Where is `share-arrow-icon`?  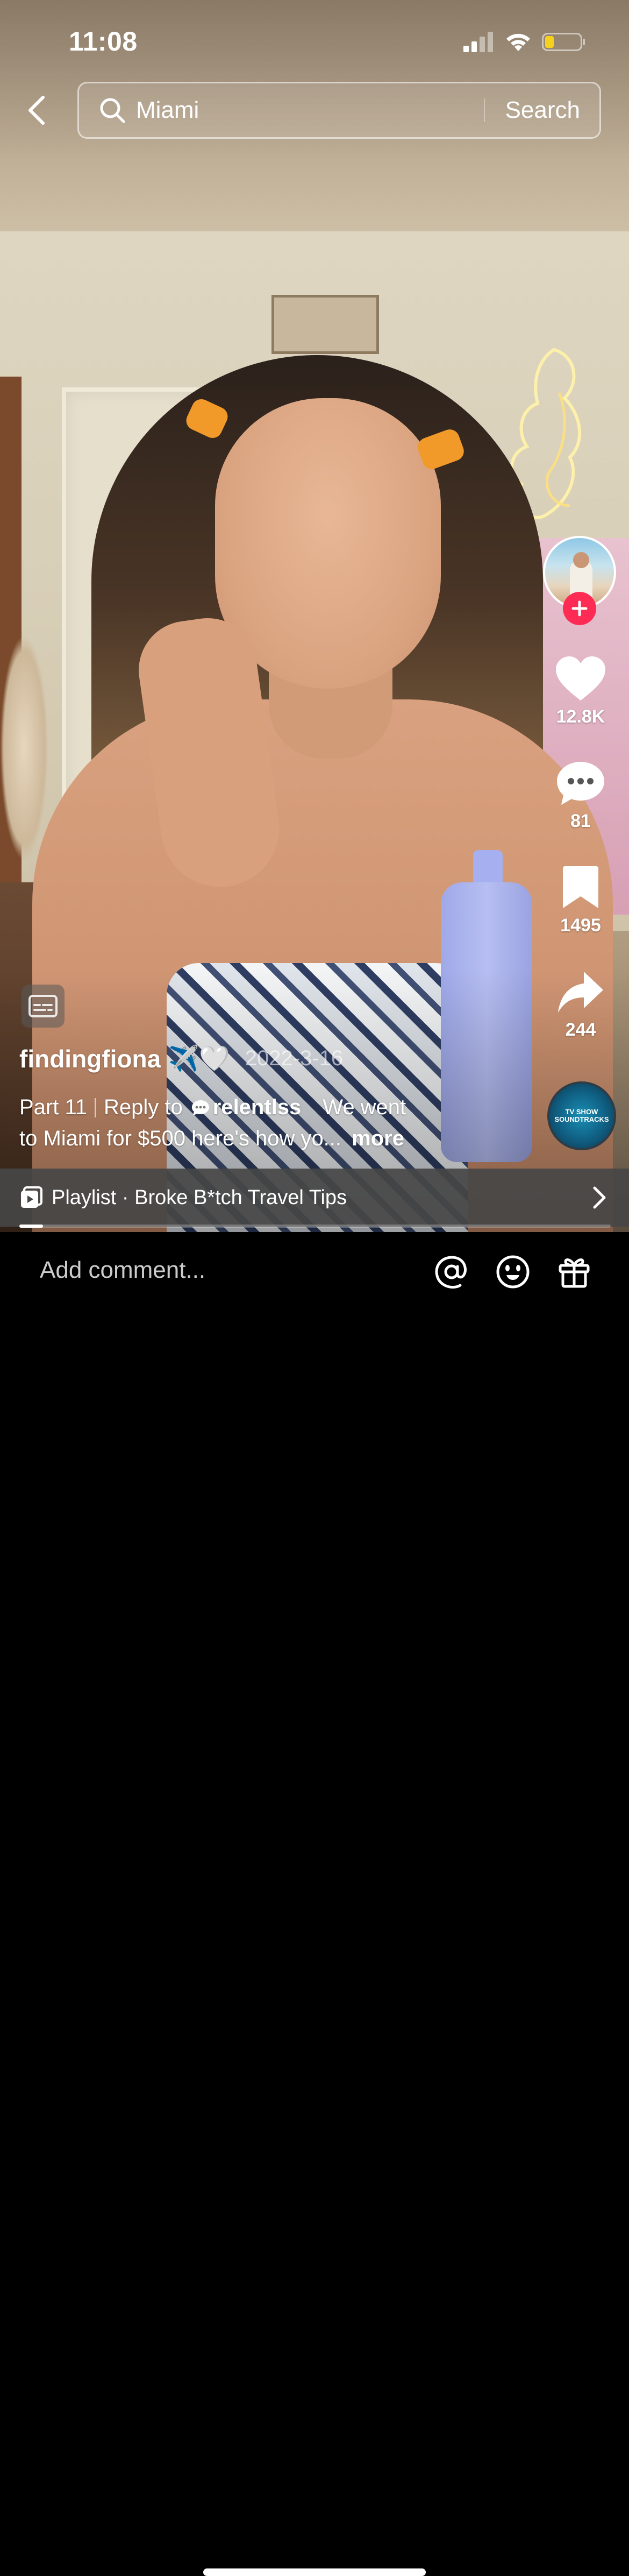 share-arrow-icon is located at coordinates (580, 992).